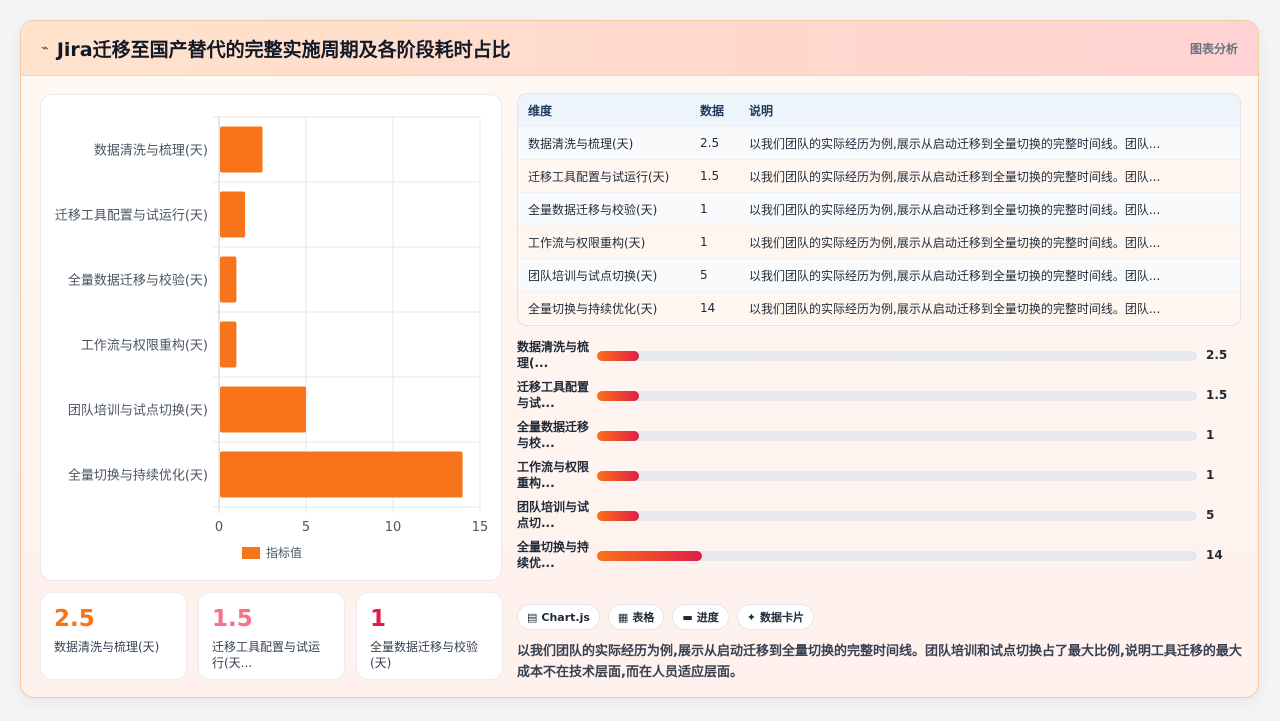  I want to click on progress-row: 全量数据迁移与校... 1, so click(882, 436).